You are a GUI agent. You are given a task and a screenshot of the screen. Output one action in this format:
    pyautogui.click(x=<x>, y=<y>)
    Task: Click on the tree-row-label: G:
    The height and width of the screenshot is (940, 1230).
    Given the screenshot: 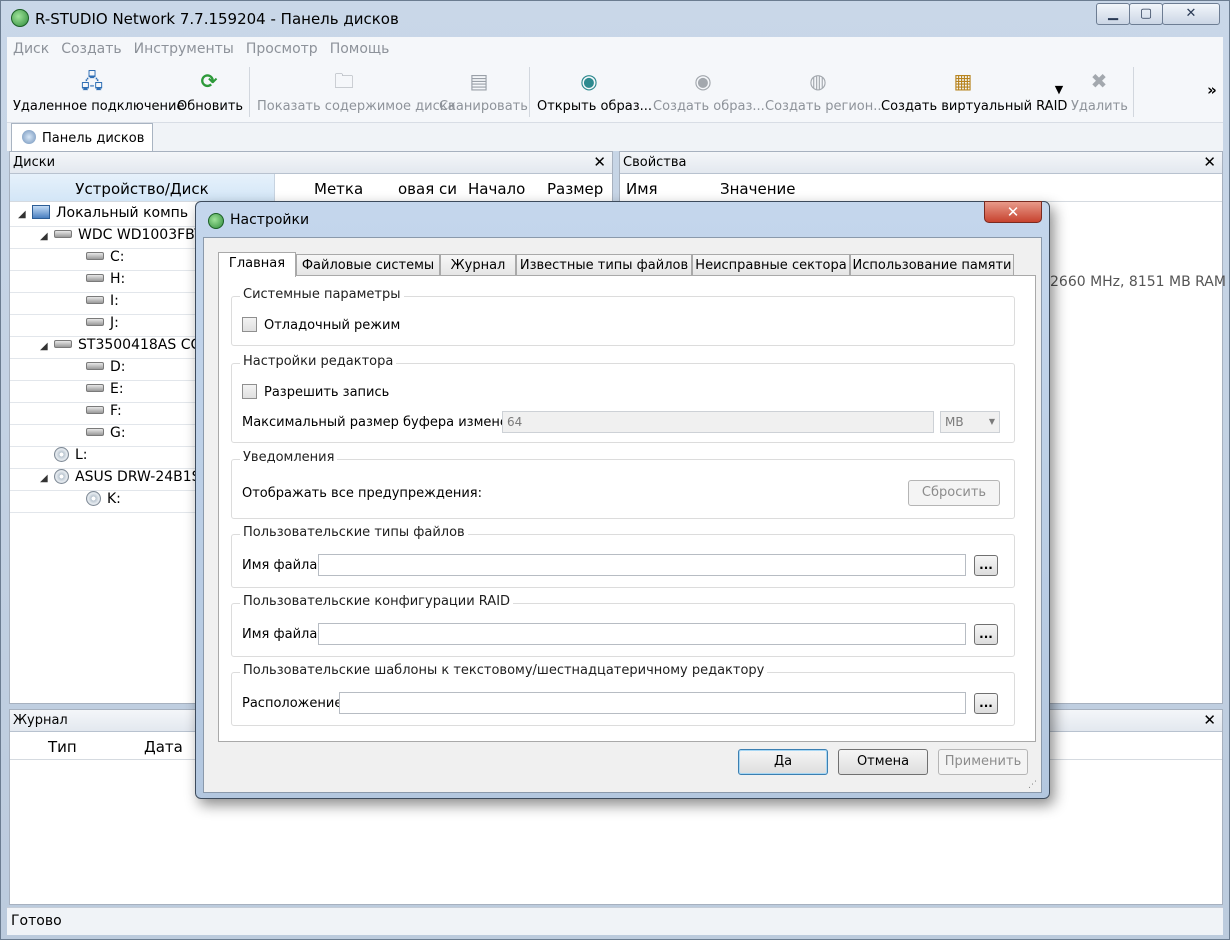 What is the action you would take?
    pyautogui.click(x=118, y=433)
    